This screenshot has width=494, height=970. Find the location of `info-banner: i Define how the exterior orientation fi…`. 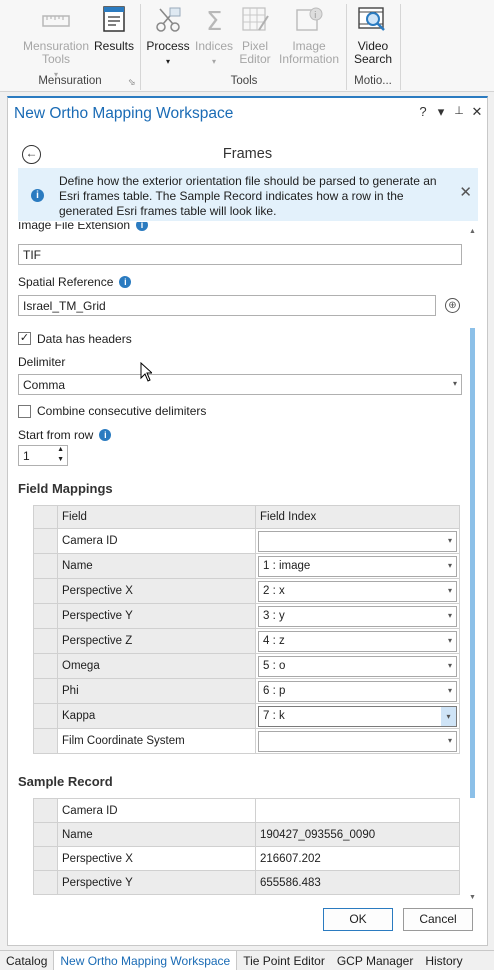

info-banner: i Define how the exterior orientation fi… is located at coordinates (248, 194).